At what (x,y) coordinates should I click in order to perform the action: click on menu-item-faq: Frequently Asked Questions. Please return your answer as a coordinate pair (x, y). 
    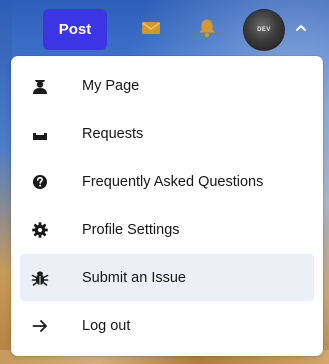
    Looking at the image, I should click on (167, 181).